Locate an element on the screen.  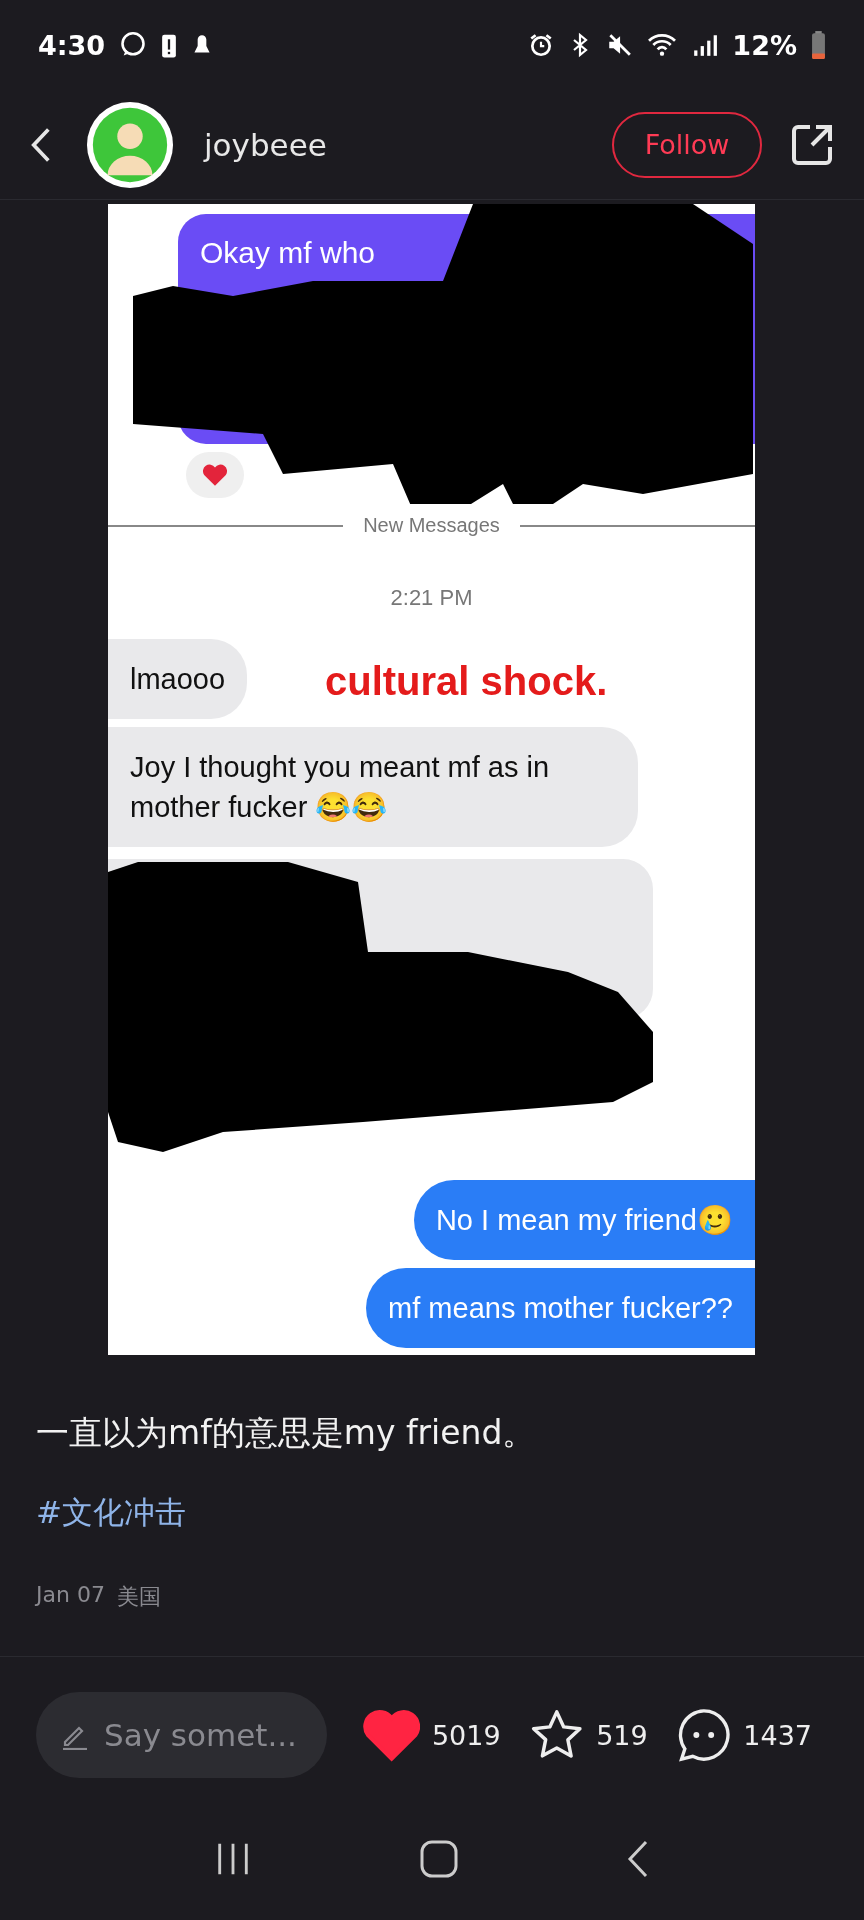
divider-label: New Messages is located at coordinates (431, 525).